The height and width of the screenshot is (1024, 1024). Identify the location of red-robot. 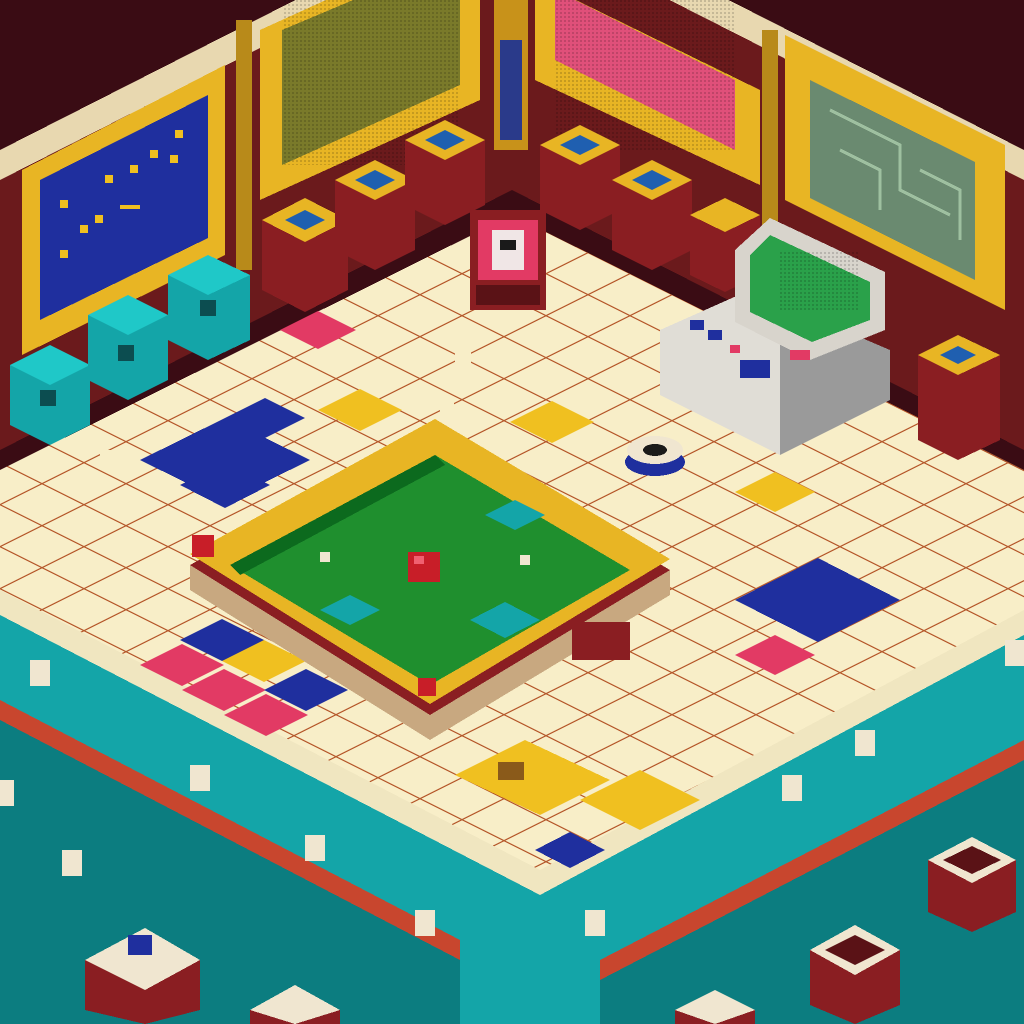
(508, 260).